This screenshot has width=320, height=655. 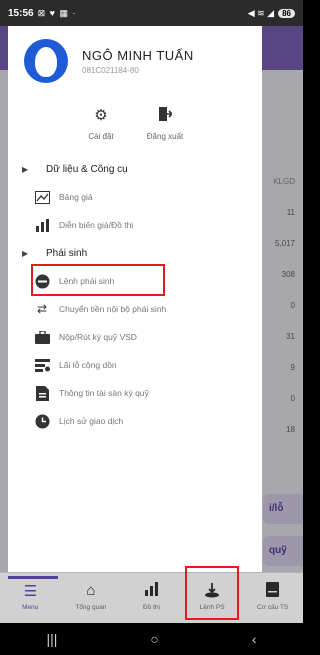 I want to click on menu-item-internal-transfer: ⇄ Chuyển tiền nội bộ phái sinh, so click(x=144, y=309).